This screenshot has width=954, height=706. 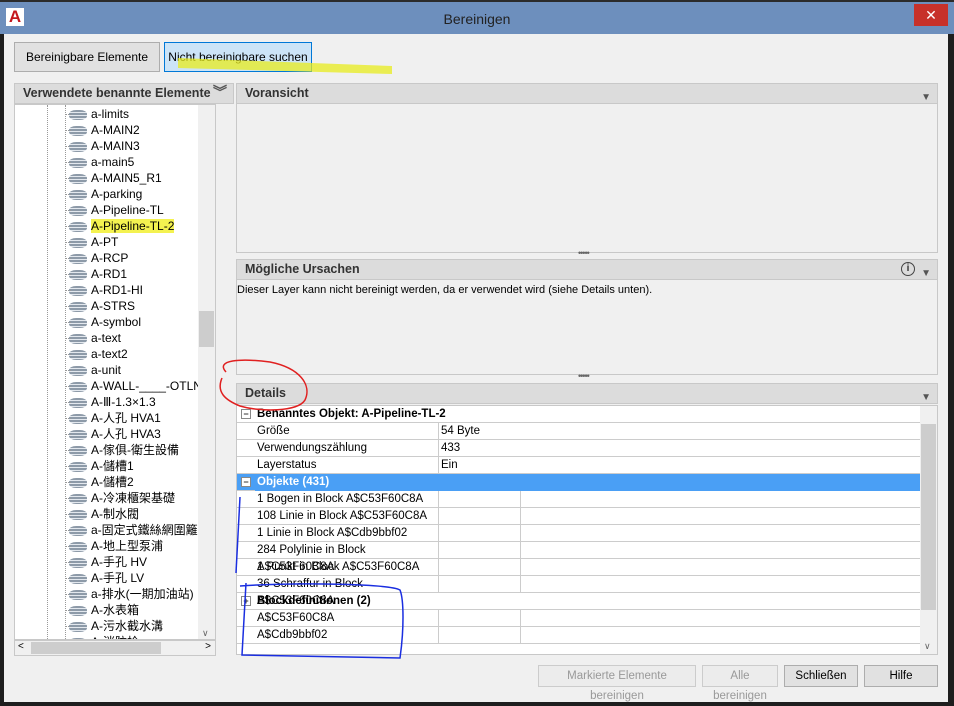 I want to click on tree-item: A-儲槽2, so click(x=99, y=482).